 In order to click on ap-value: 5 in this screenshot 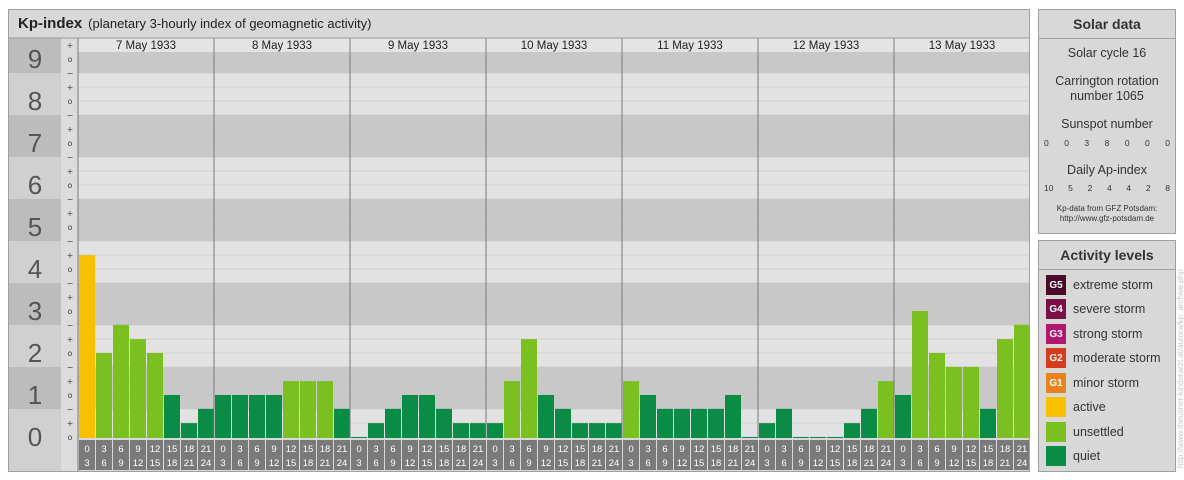, I will do `click(1070, 188)`.